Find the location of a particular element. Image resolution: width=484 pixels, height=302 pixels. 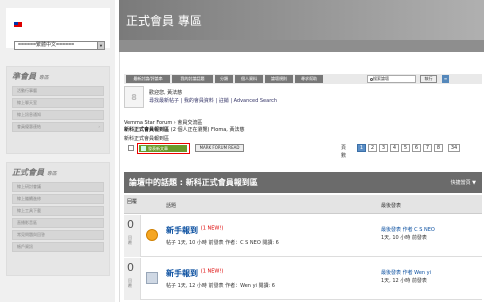

smile-icon is located at coordinates (152, 235).